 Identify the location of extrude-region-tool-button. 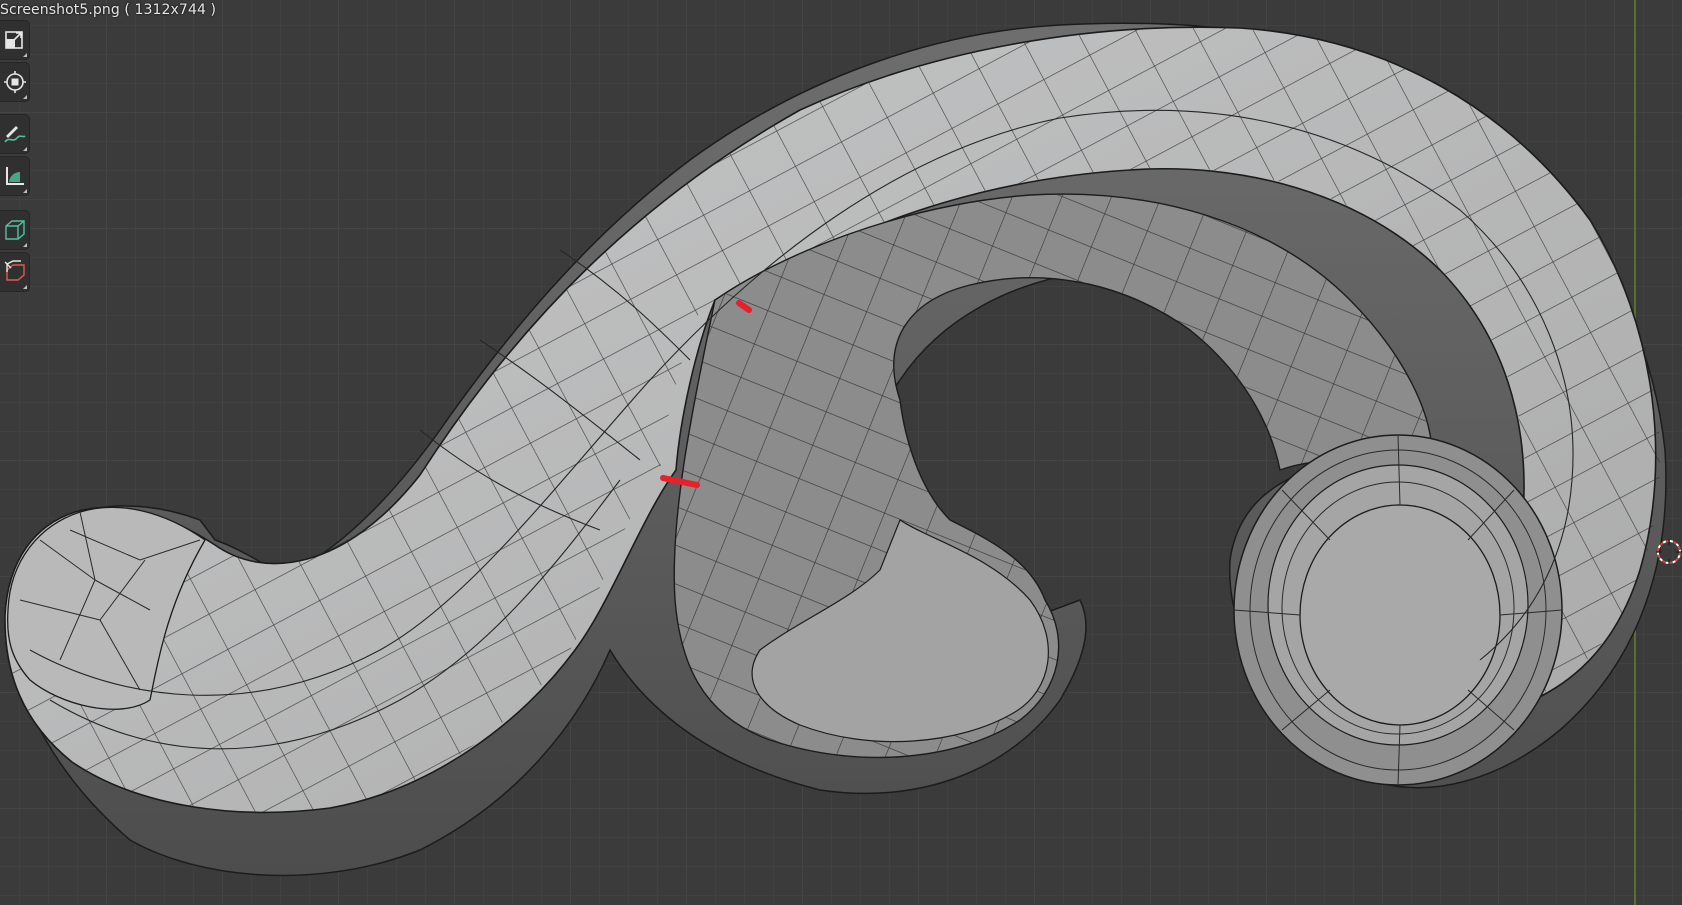
(15, 272).